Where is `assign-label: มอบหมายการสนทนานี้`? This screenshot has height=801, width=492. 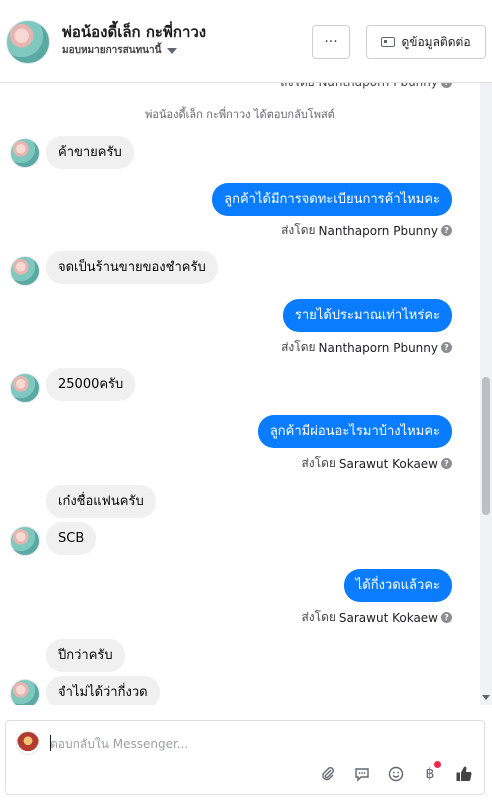
assign-label: มอบหมายการสนทนานี้ is located at coordinates (112, 50).